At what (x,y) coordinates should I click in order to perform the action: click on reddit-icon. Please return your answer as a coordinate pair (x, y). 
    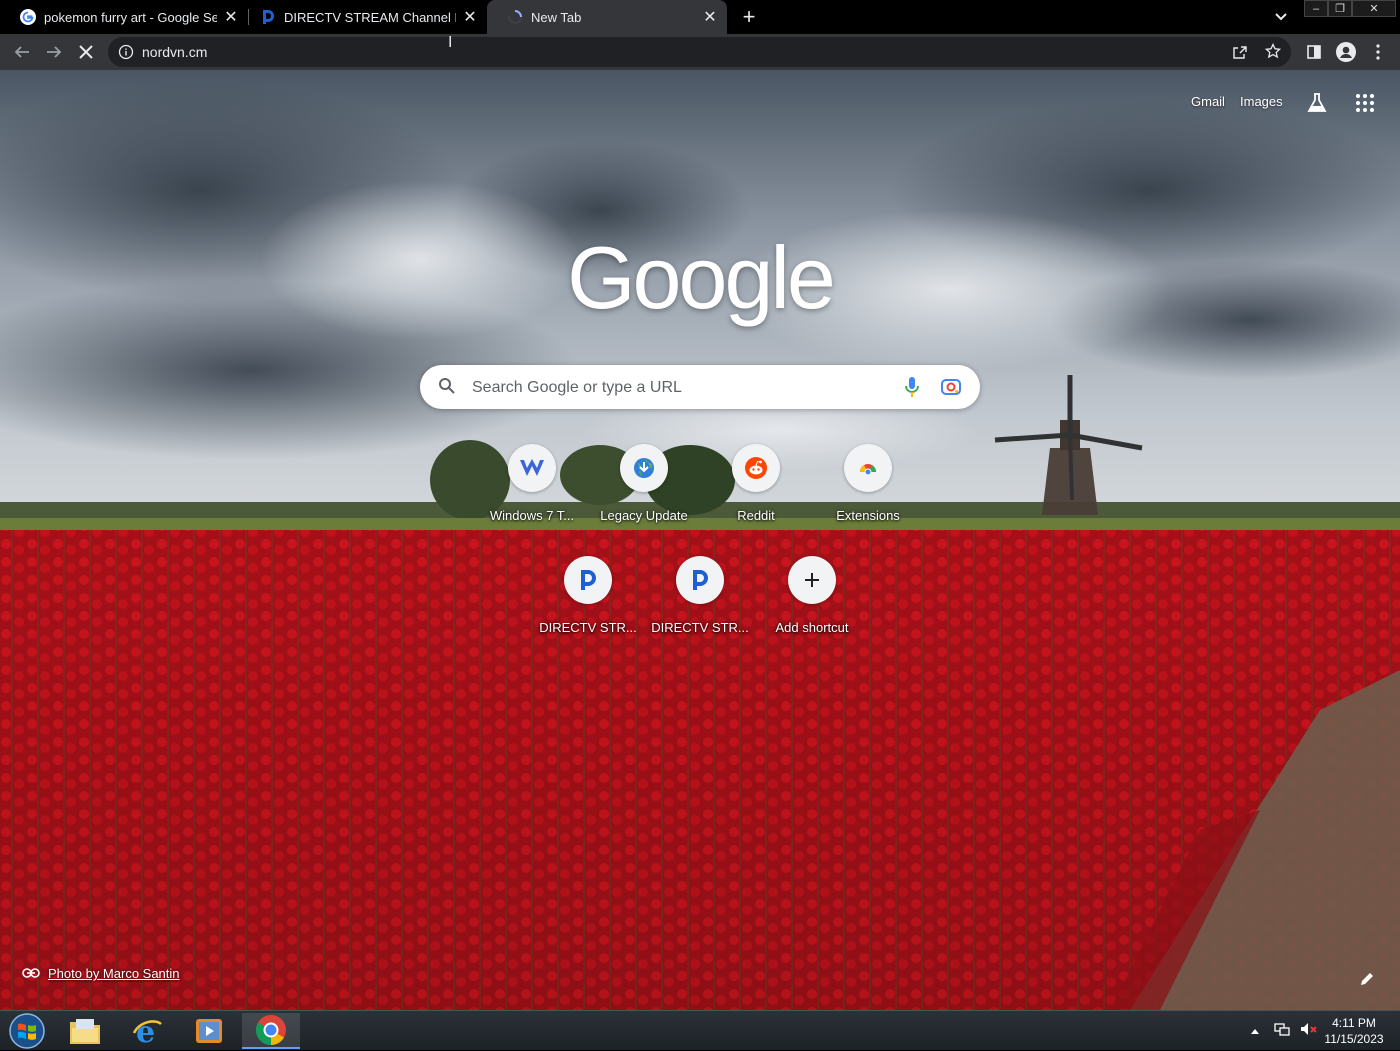
    Looking at the image, I should click on (756, 468).